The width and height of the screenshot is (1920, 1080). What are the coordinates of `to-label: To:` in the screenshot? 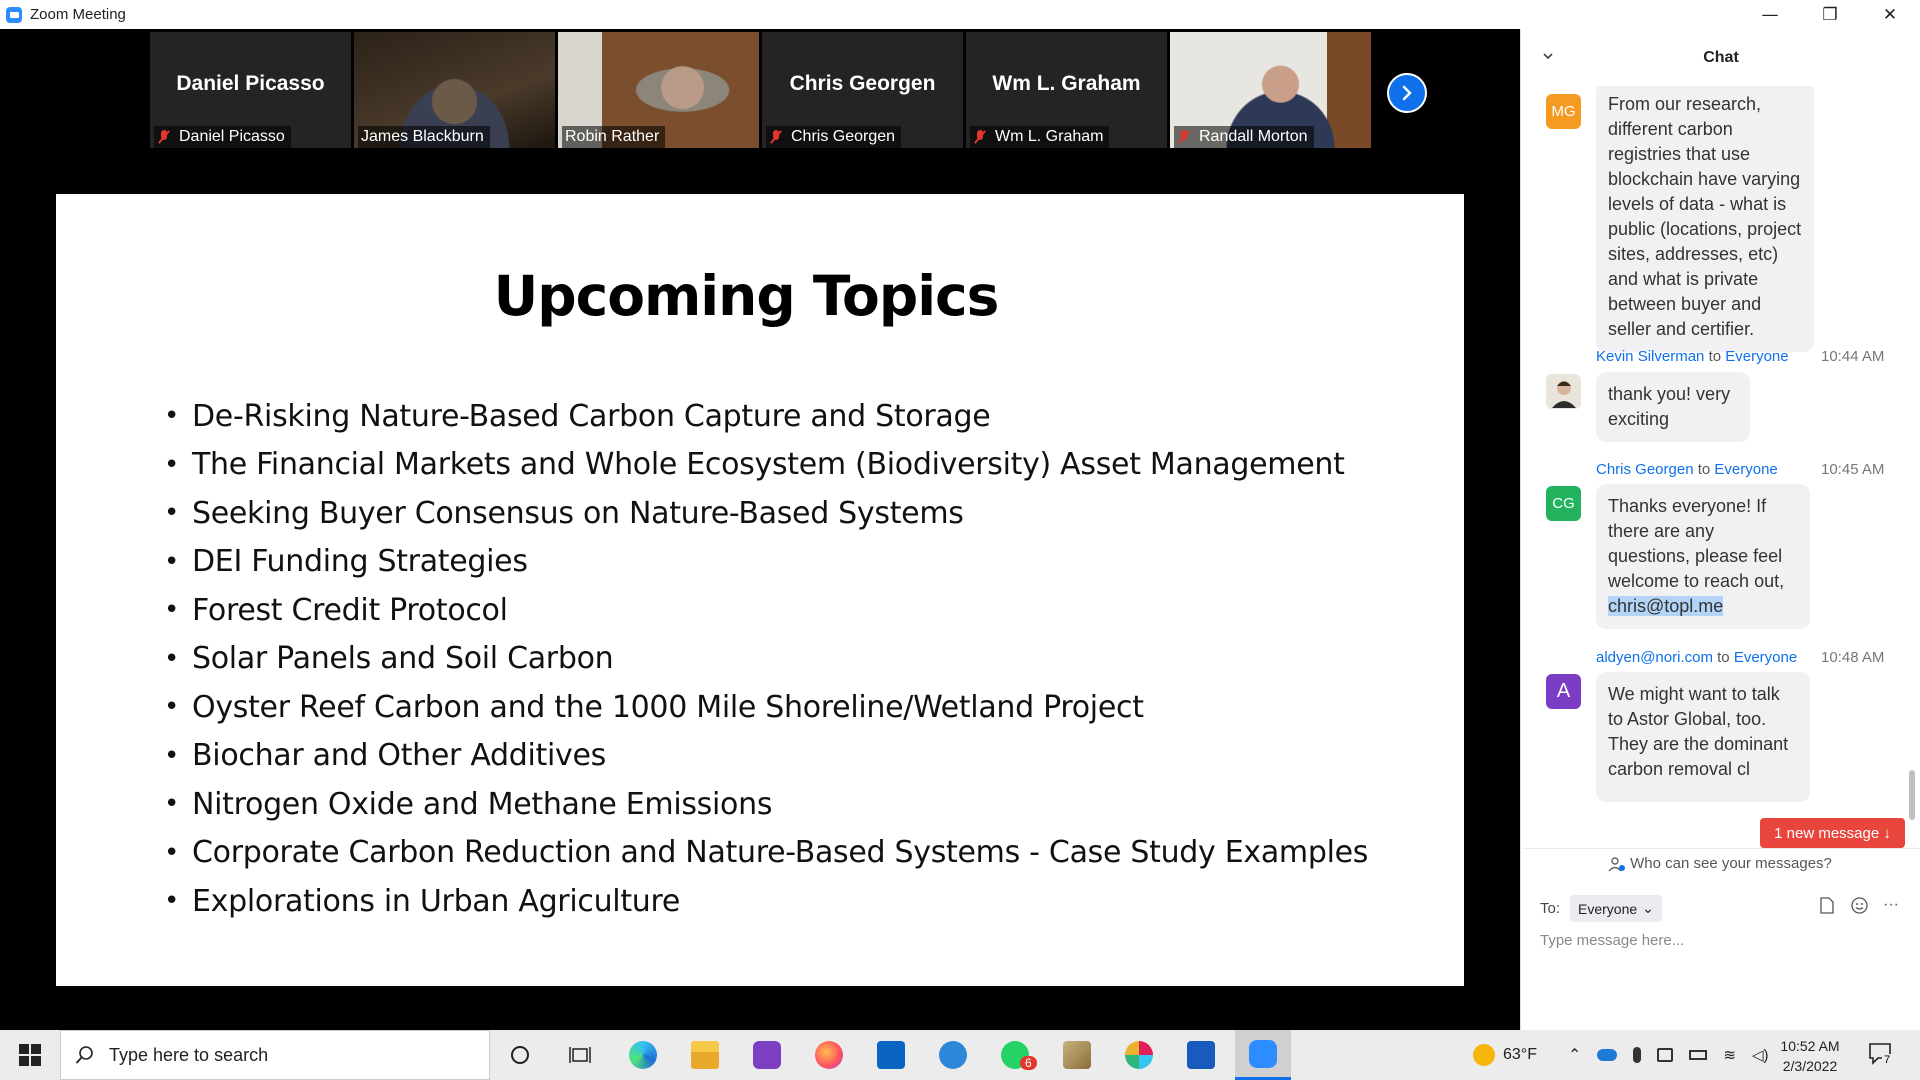 It's located at (1550, 908).